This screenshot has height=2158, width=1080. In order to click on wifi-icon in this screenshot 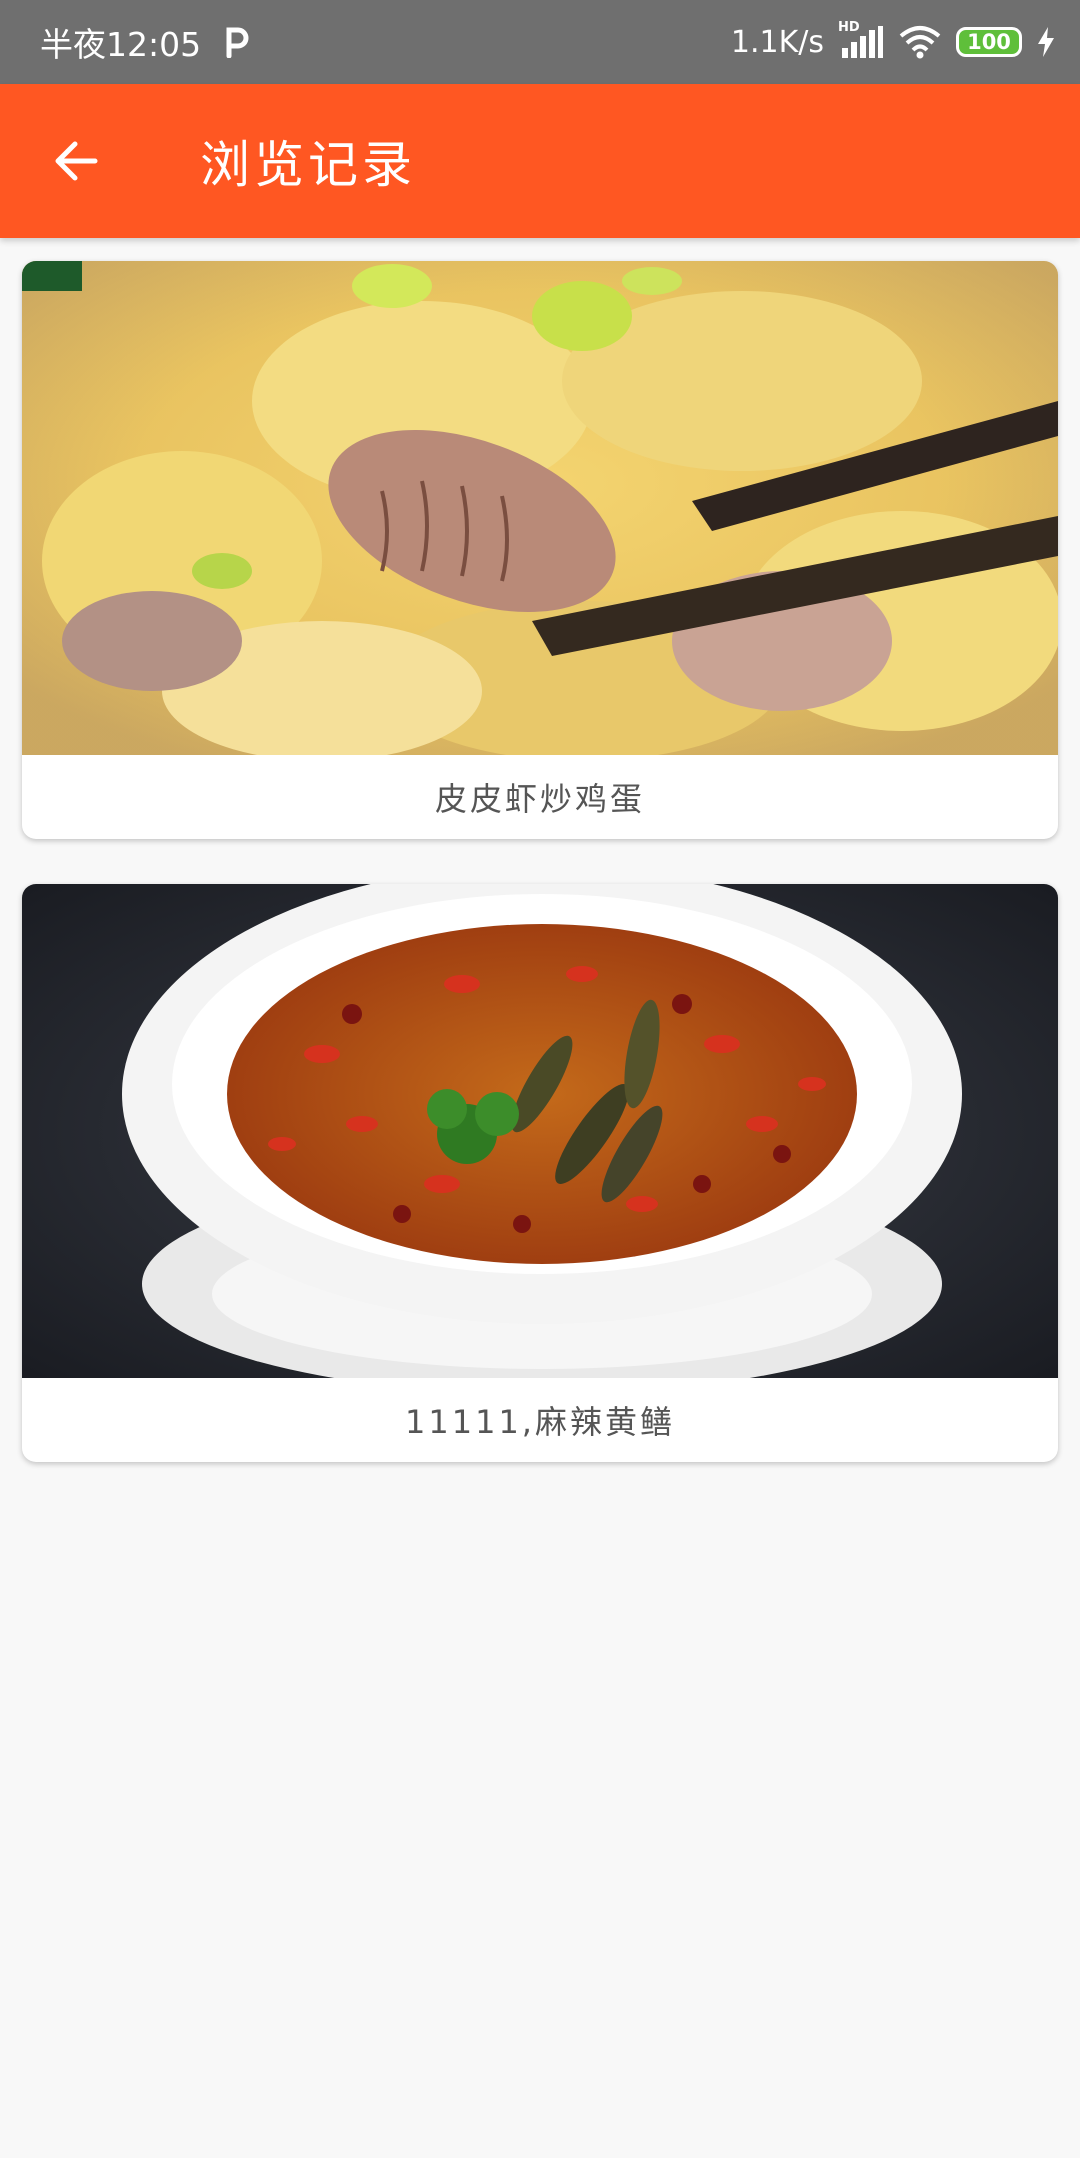, I will do `click(920, 42)`.